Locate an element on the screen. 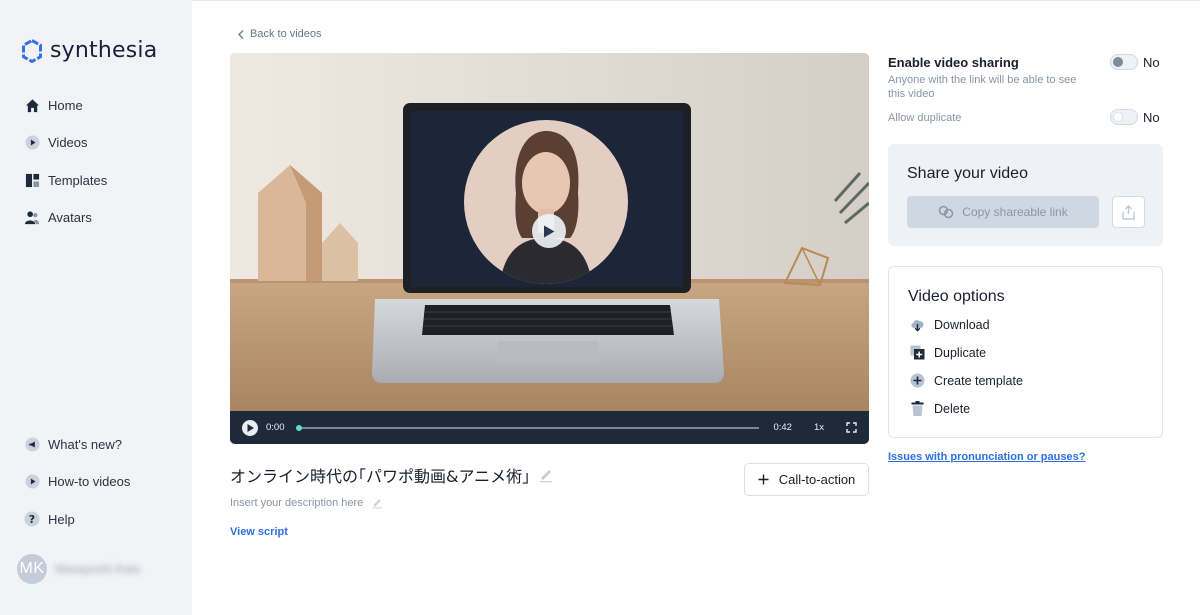 This screenshot has width=1200, height=615. video-title-text: オンライン時代の｢パワポ動画&アニメ術｣ is located at coordinates (380, 476).